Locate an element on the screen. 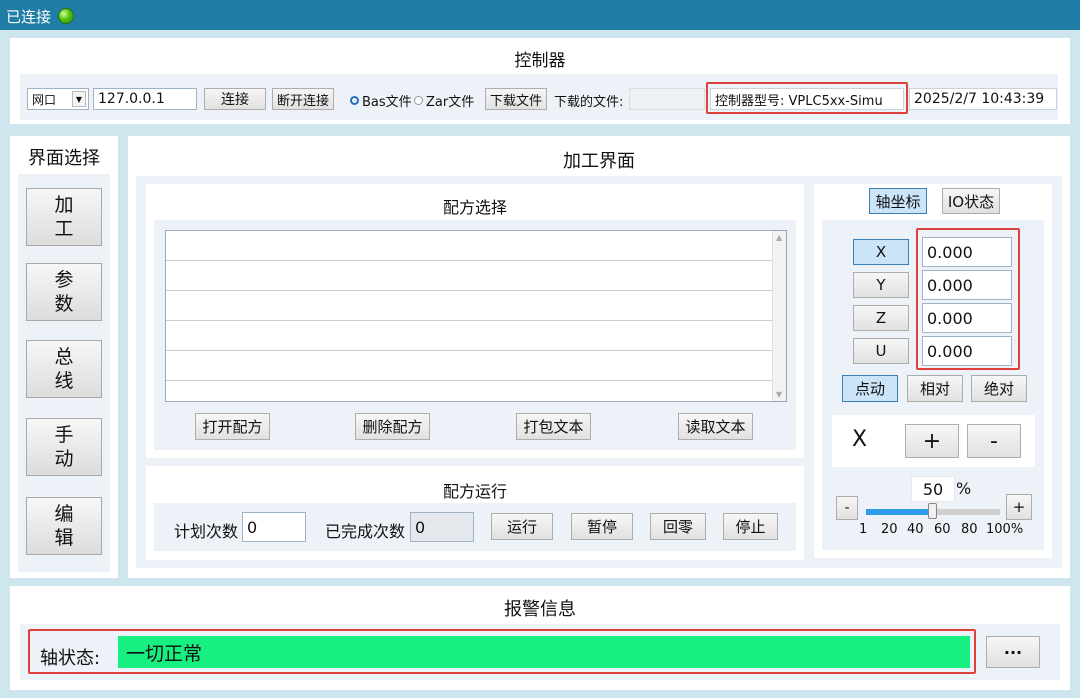  nav-label-line2: 辑 is located at coordinates (64, 538).